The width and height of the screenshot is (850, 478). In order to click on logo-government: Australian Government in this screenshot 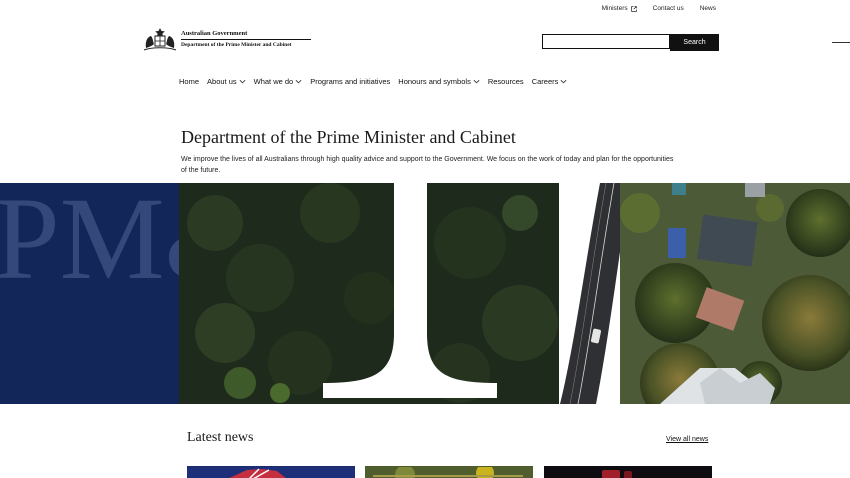, I will do `click(214, 33)`.